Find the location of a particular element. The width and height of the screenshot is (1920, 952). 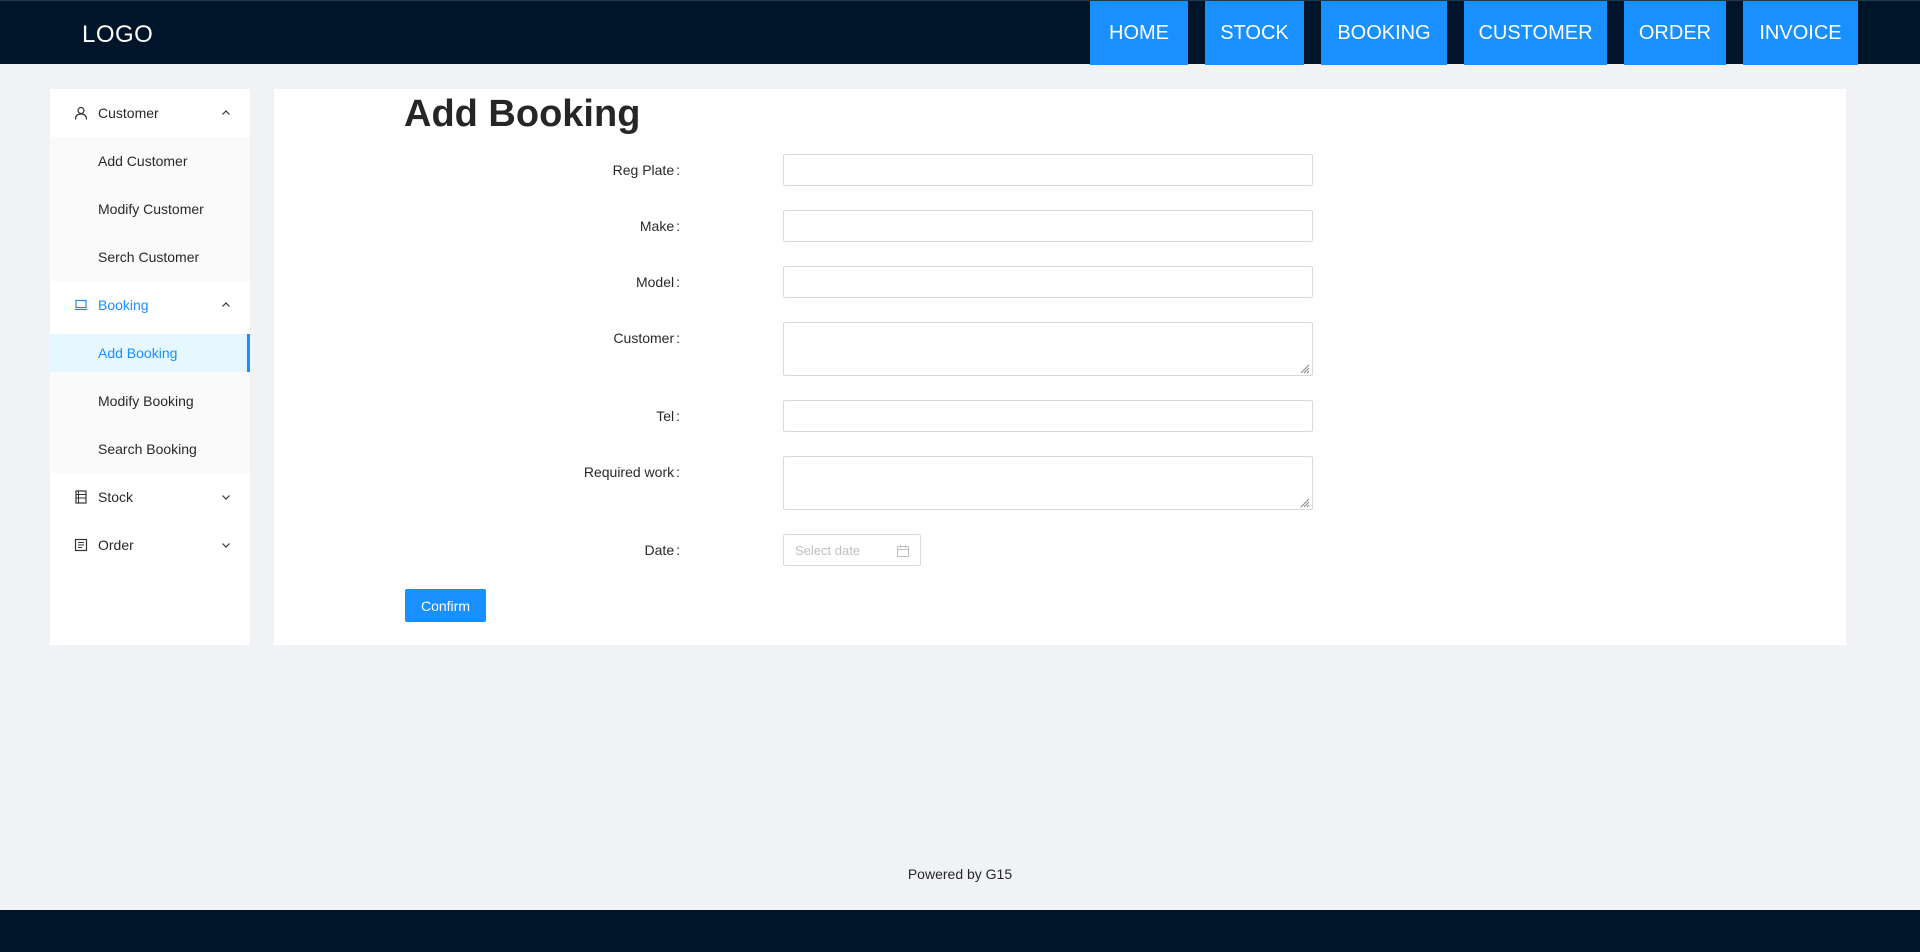

confirm-button: Confirm is located at coordinates (445, 605).